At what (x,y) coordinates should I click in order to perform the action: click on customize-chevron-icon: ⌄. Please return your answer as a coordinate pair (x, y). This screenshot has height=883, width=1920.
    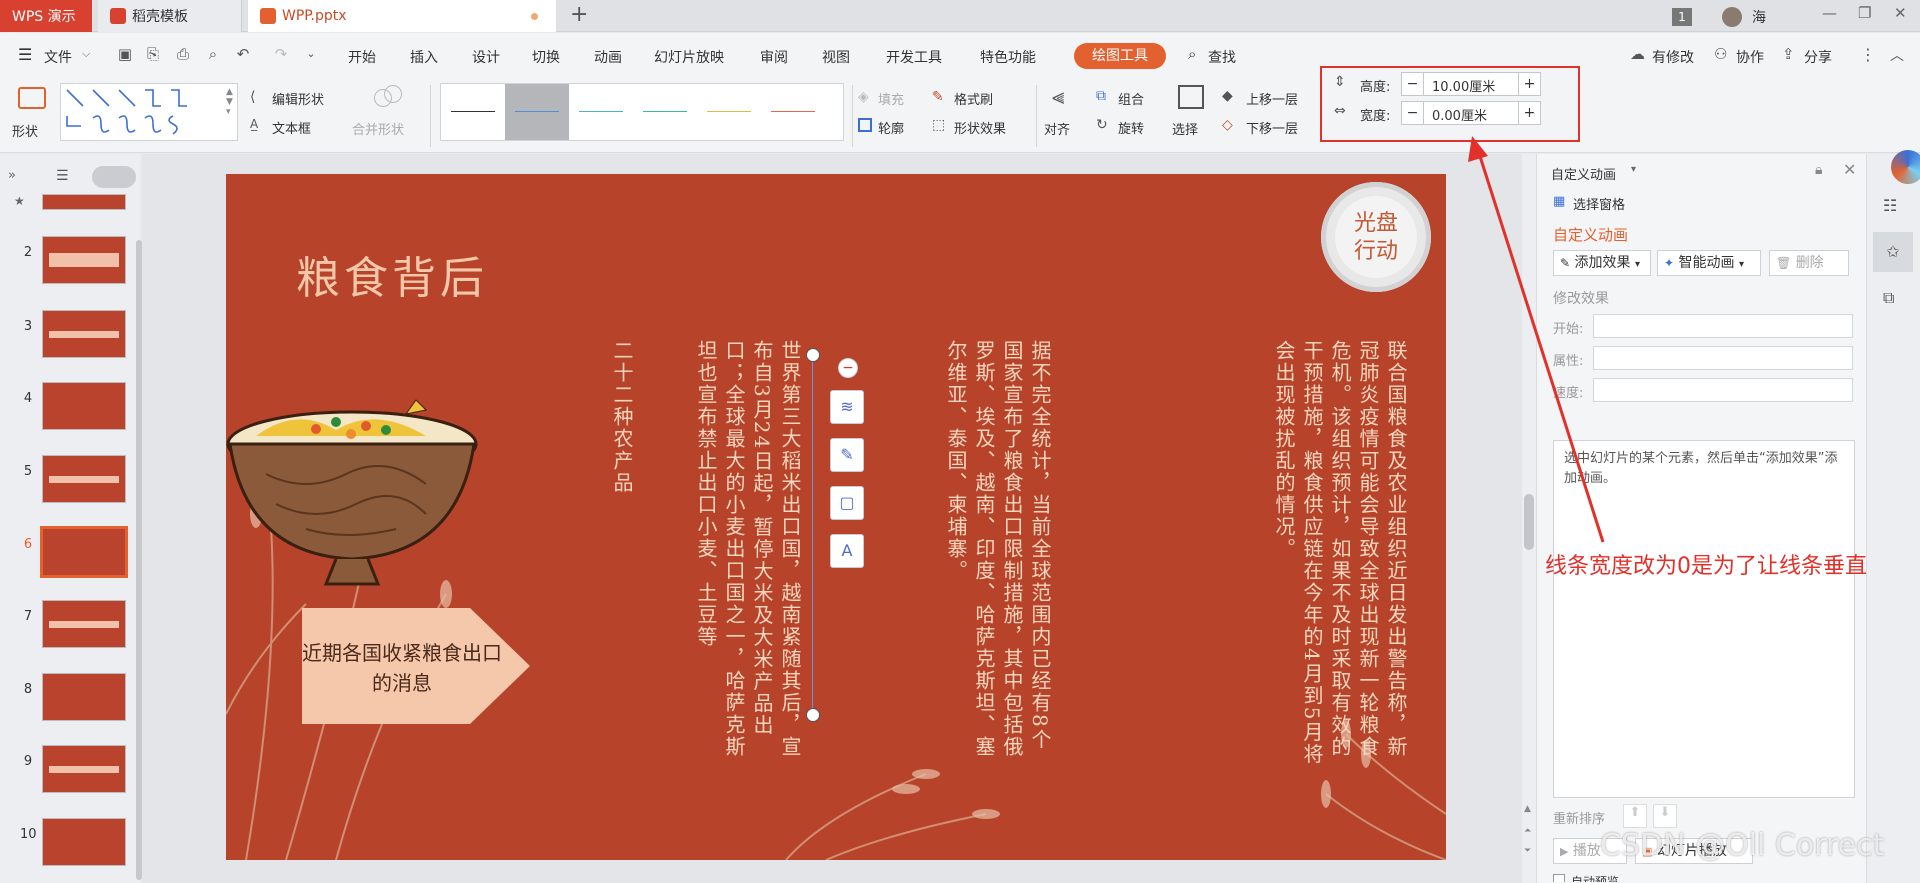
    Looking at the image, I should click on (311, 54).